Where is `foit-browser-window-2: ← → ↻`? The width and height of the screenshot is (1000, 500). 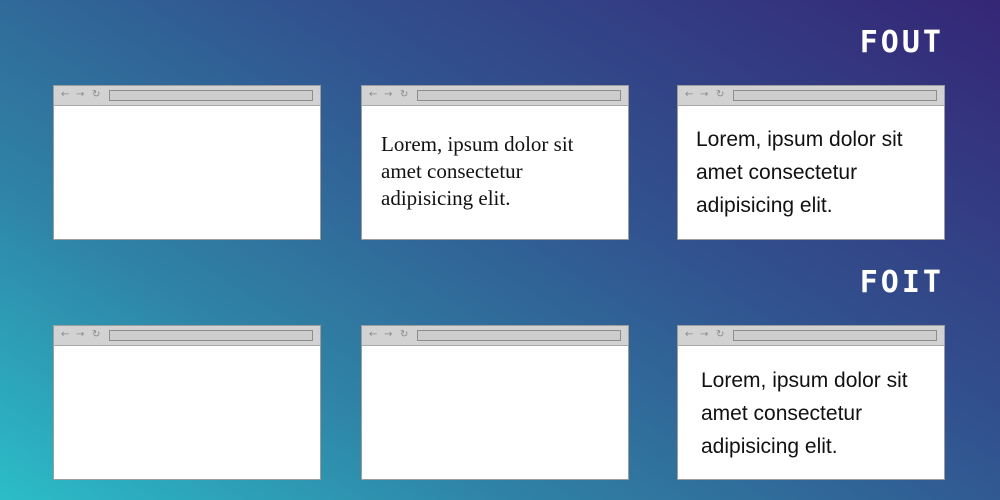 foit-browser-window-2: ← → ↻ is located at coordinates (495, 402).